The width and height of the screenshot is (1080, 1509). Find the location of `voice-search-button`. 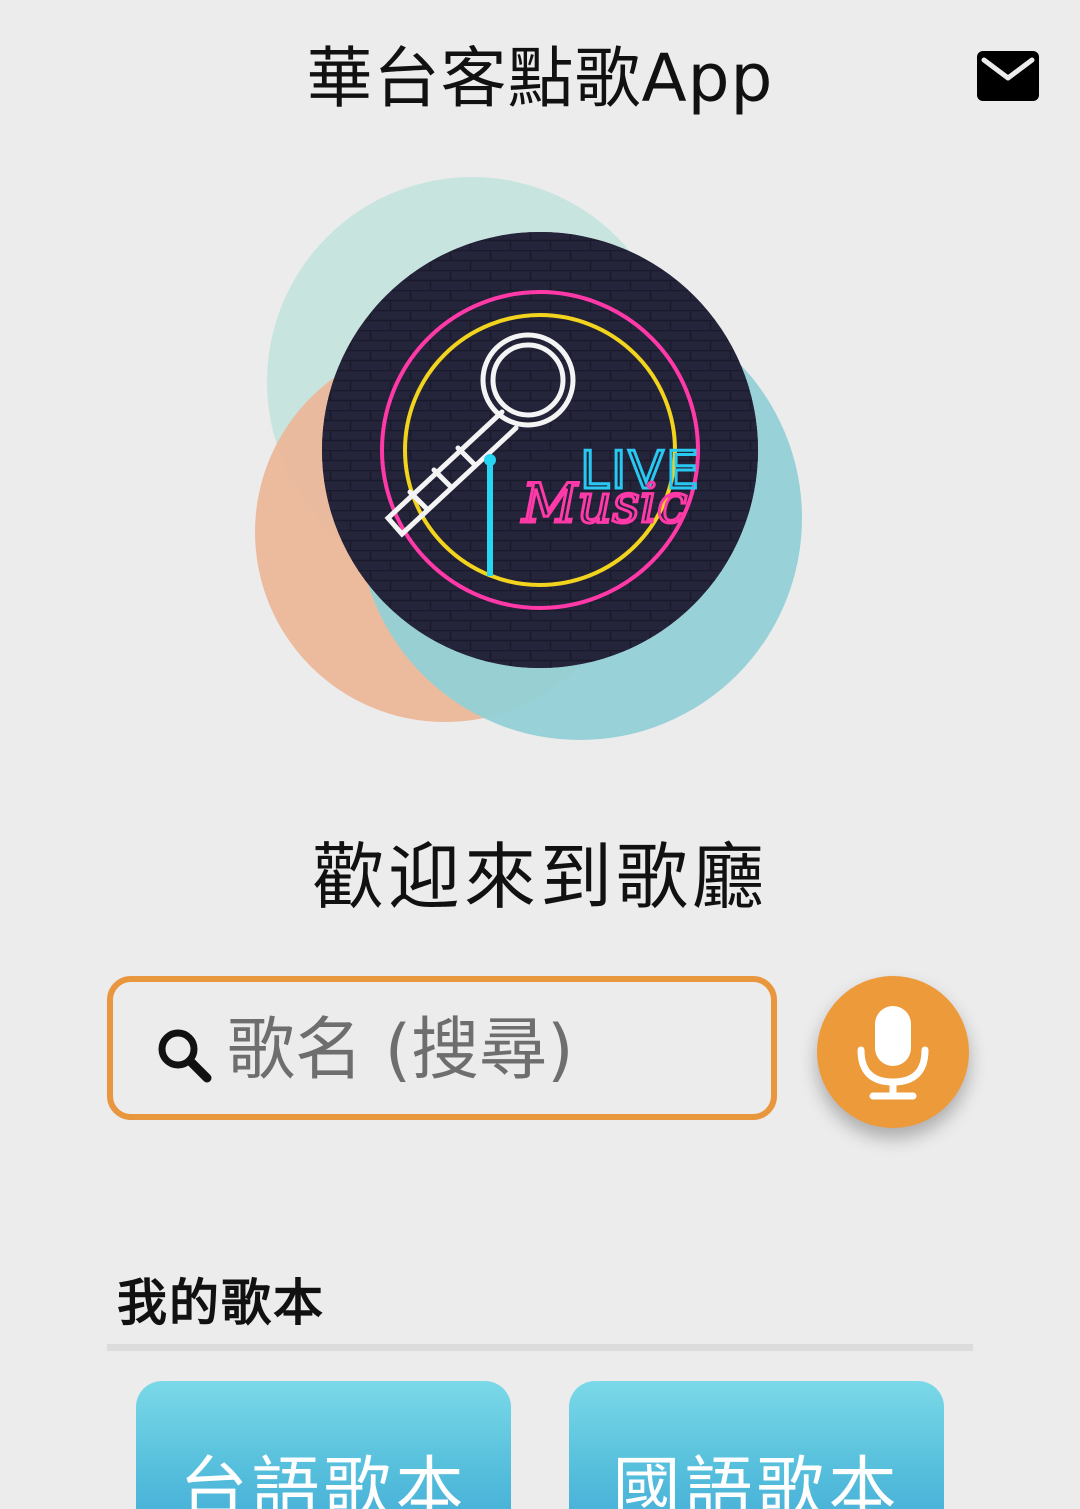

voice-search-button is located at coordinates (893, 1052).